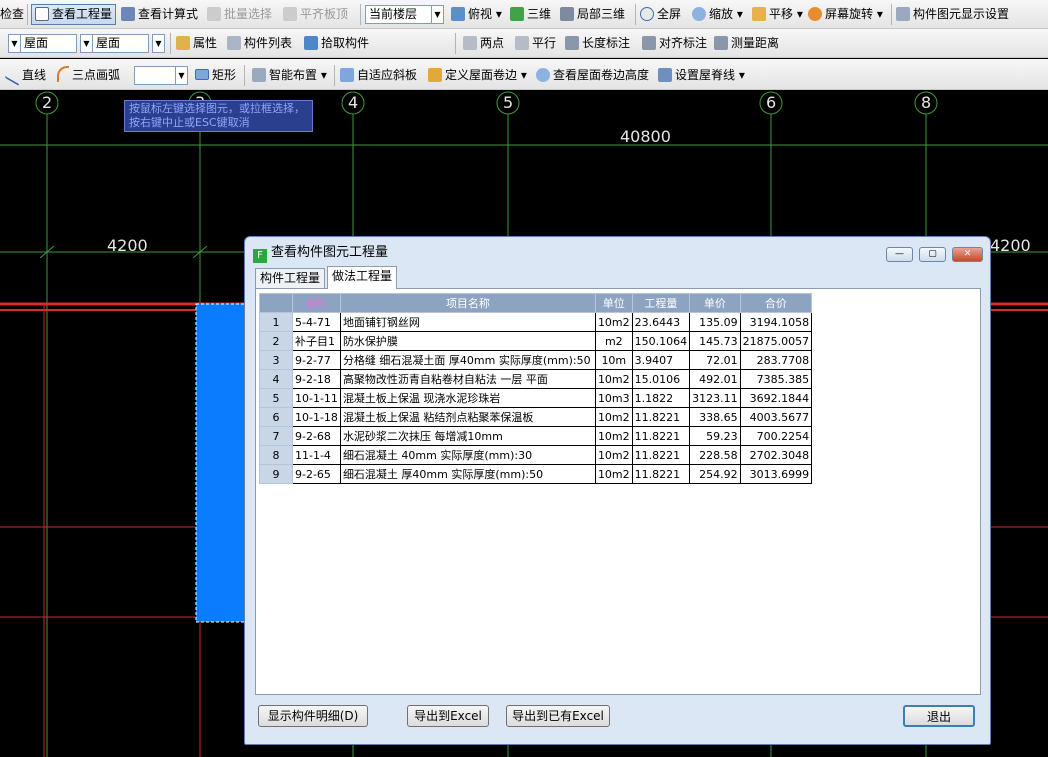 This screenshot has height=757, width=1048. Describe the element at coordinates (467, 455) in the screenshot. I see `name-cell: 细石混凝土 40mm 实际厚度(mm):30` at that location.